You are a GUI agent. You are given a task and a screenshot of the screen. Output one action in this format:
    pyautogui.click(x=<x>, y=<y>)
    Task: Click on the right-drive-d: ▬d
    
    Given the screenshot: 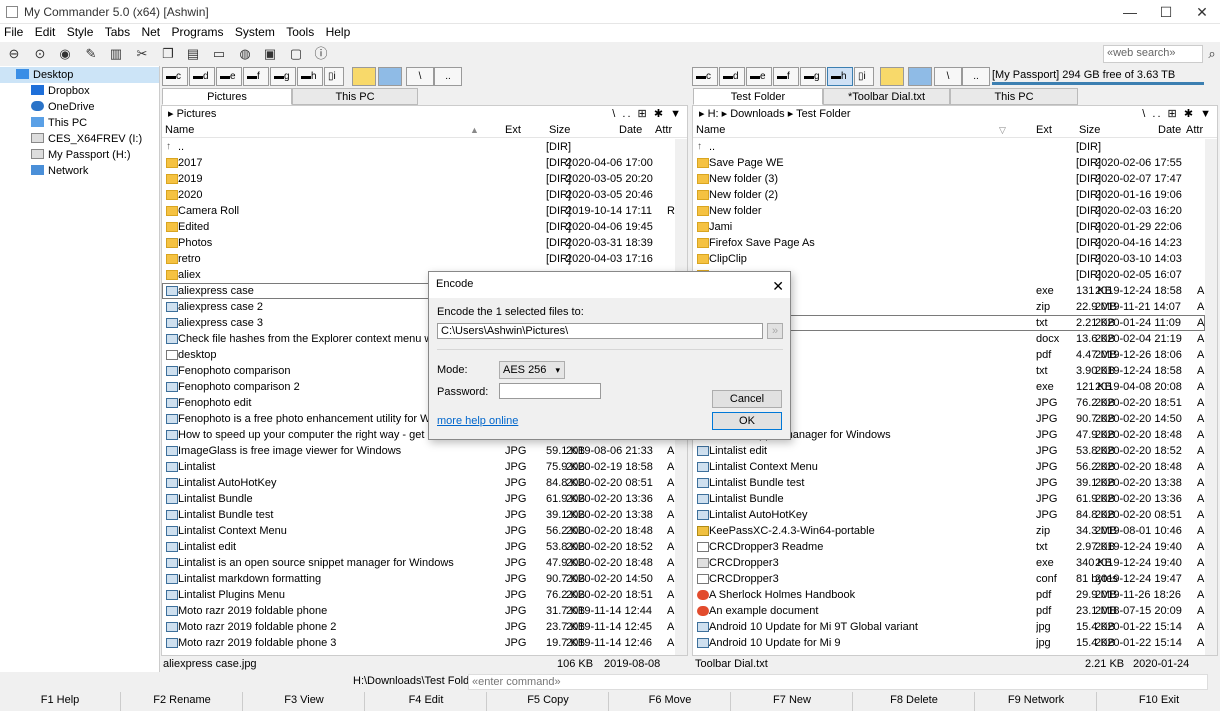 What is the action you would take?
    pyautogui.click(x=732, y=76)
    